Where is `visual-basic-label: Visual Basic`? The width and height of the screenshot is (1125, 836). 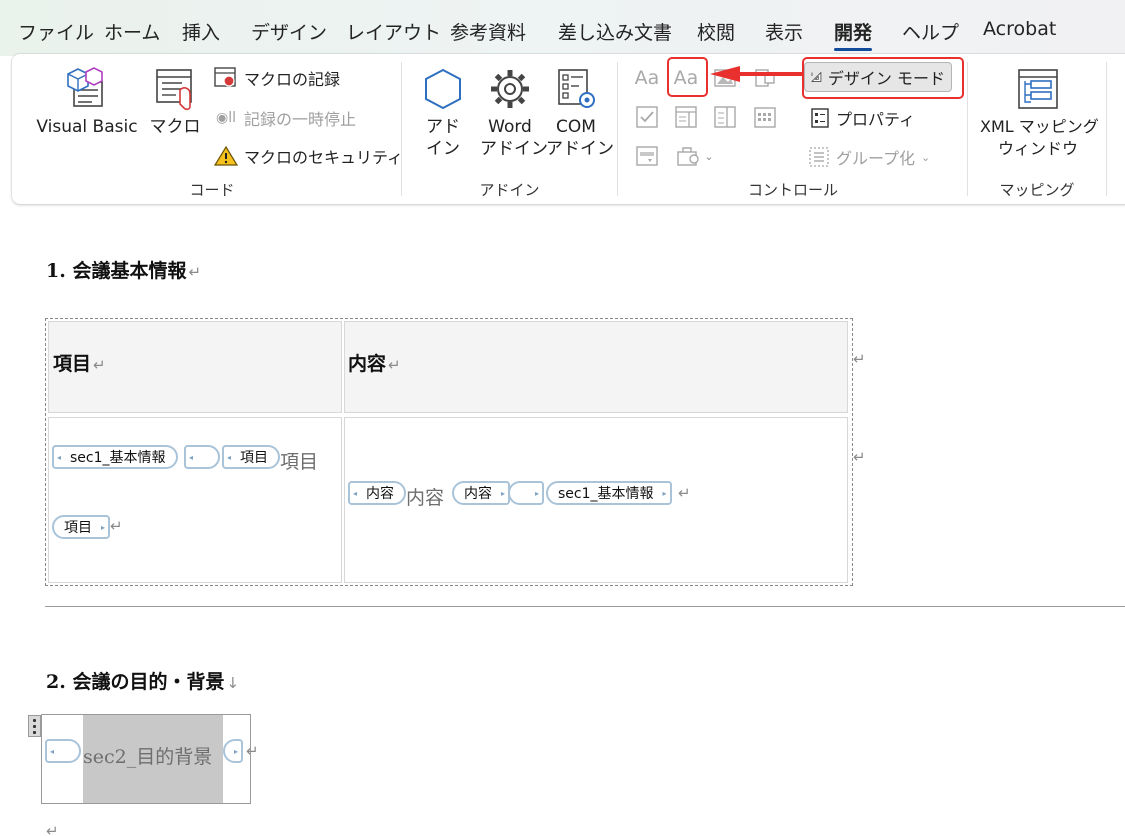
visual-basic-label: Visual Basic is located at coordinates (87, 127).